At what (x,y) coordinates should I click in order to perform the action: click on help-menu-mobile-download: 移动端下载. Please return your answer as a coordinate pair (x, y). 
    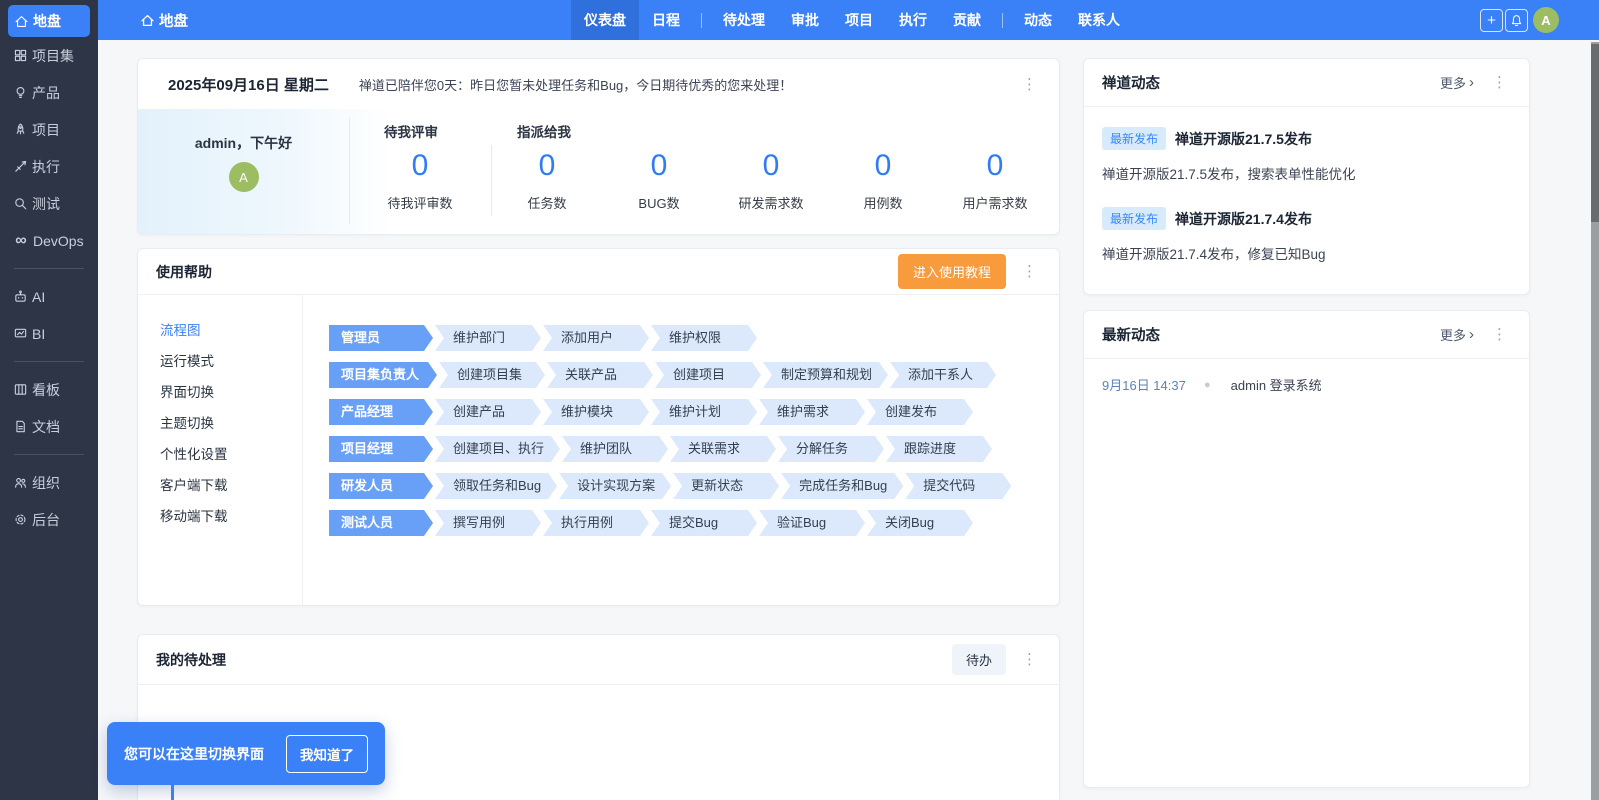
    Looking at the image, I should click on (220, 516).